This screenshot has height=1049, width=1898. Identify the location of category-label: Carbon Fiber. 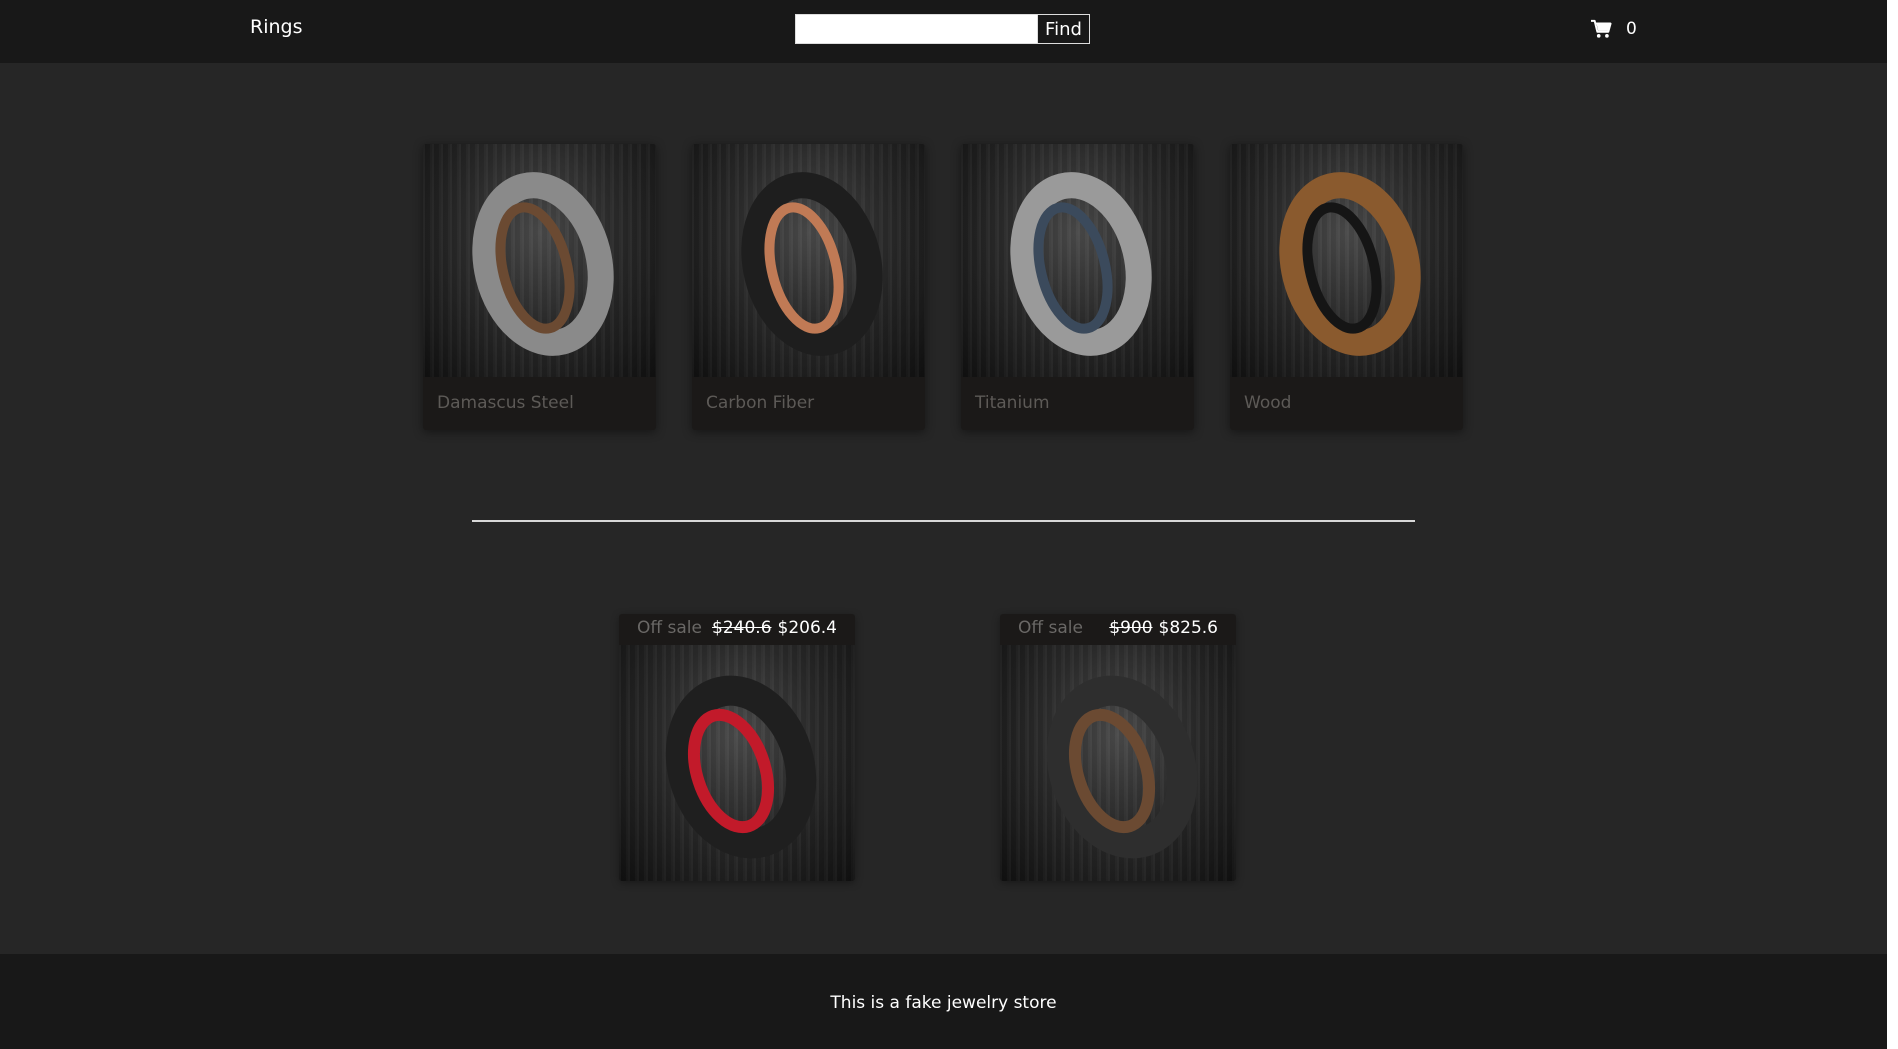
(760, 403).